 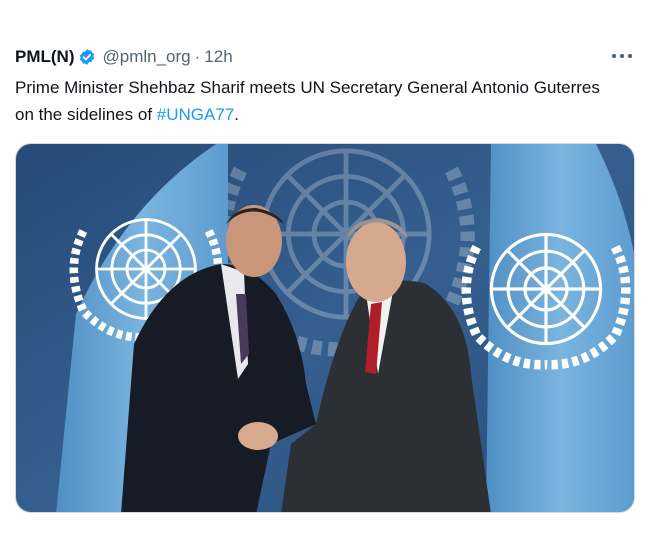 What do you see at coordinates (236, 114) in the screenshot?
I see `tweet-text-end: .` at bounding box center [236, 114].